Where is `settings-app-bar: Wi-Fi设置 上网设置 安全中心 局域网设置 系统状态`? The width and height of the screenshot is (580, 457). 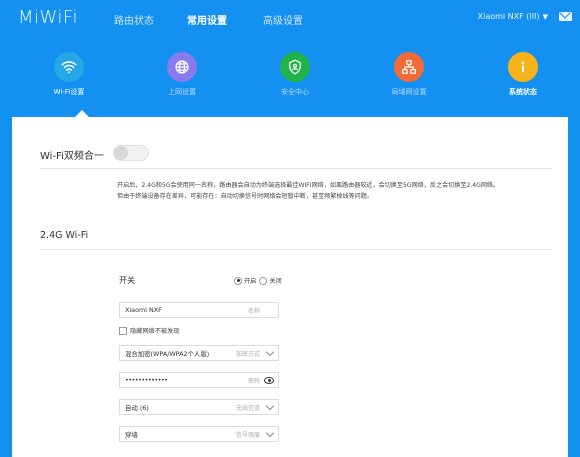 settings-app-bar: Wi-Fi设置 上网设置 安全中心 局域网设置 系统状态 is located at coordinates (290, 82).